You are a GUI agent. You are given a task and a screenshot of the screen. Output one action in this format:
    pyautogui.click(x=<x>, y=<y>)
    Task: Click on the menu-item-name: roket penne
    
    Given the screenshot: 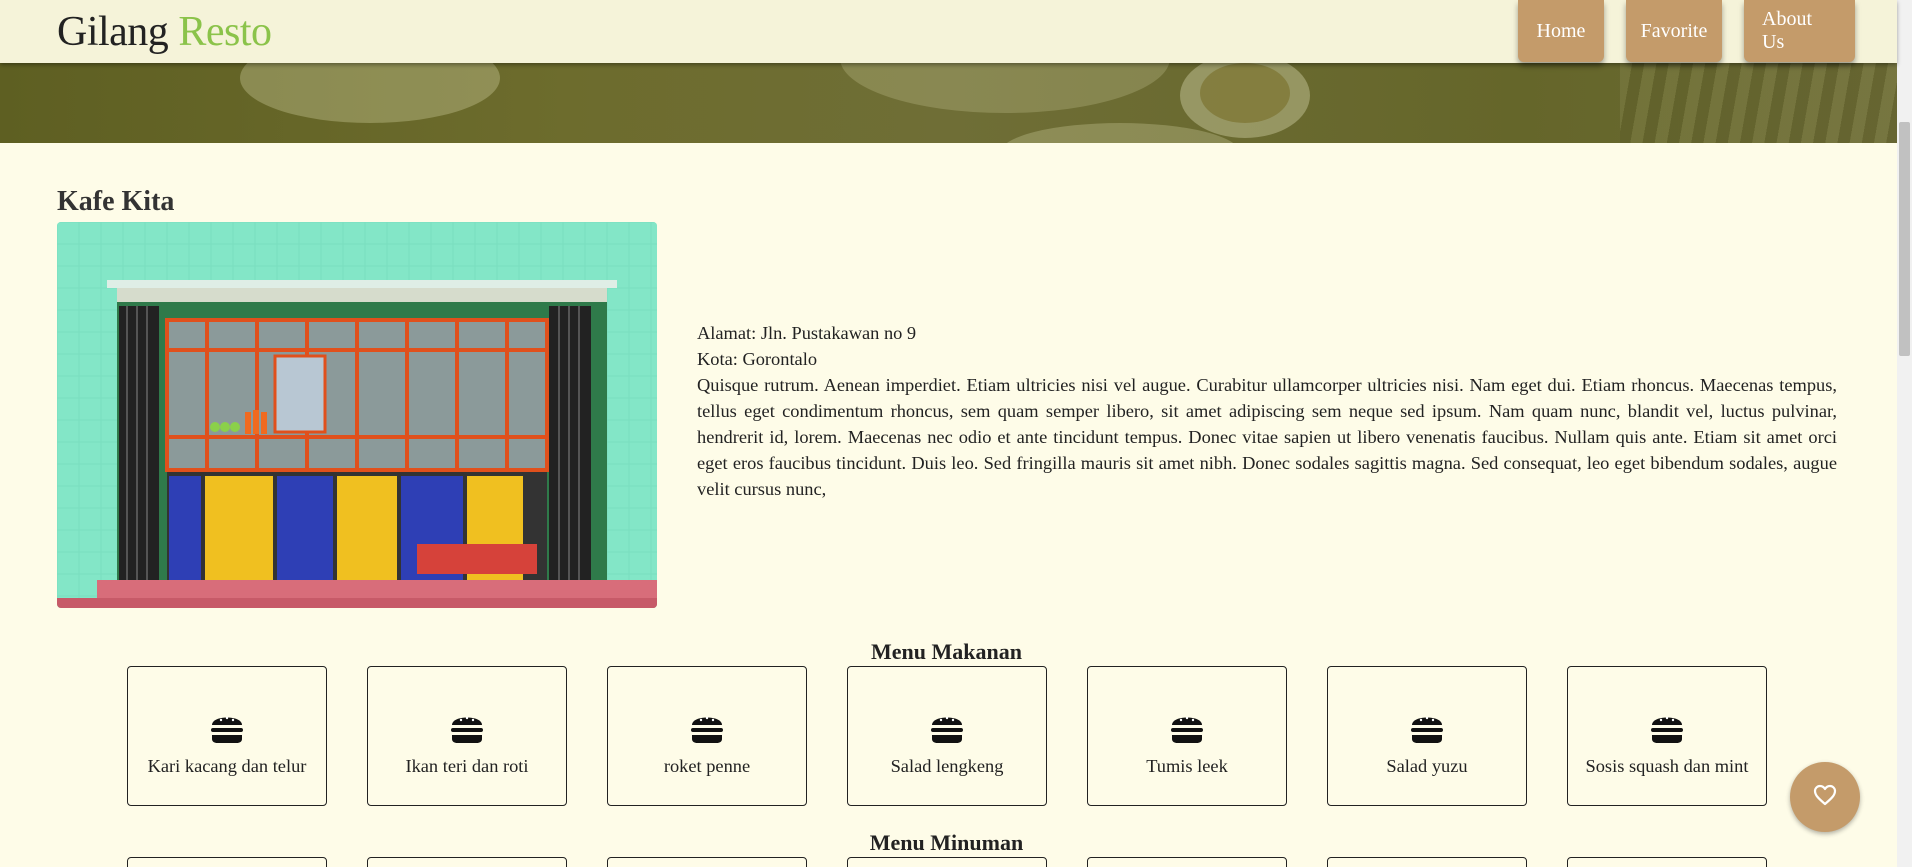 What is the action you would take?
    pyautogui.click(x=707, y=766)
    